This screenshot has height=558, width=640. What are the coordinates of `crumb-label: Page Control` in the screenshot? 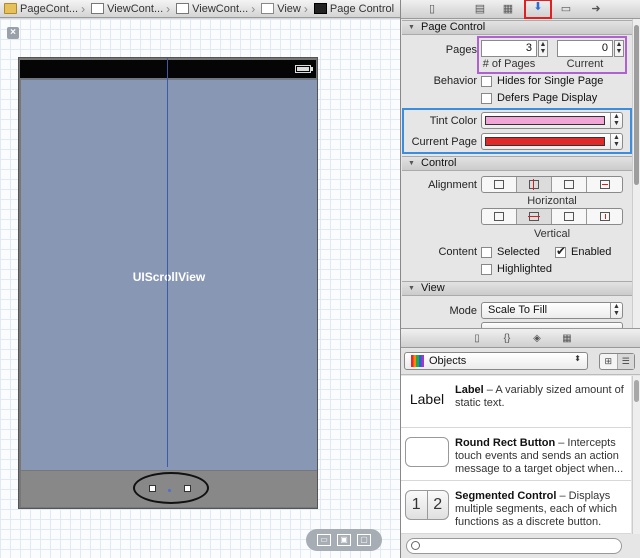 It's located at (362, 8).